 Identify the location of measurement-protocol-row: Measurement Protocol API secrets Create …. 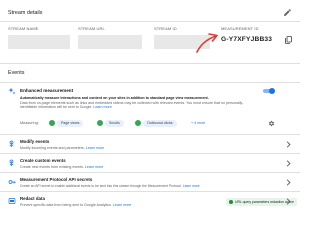
(150, 181).